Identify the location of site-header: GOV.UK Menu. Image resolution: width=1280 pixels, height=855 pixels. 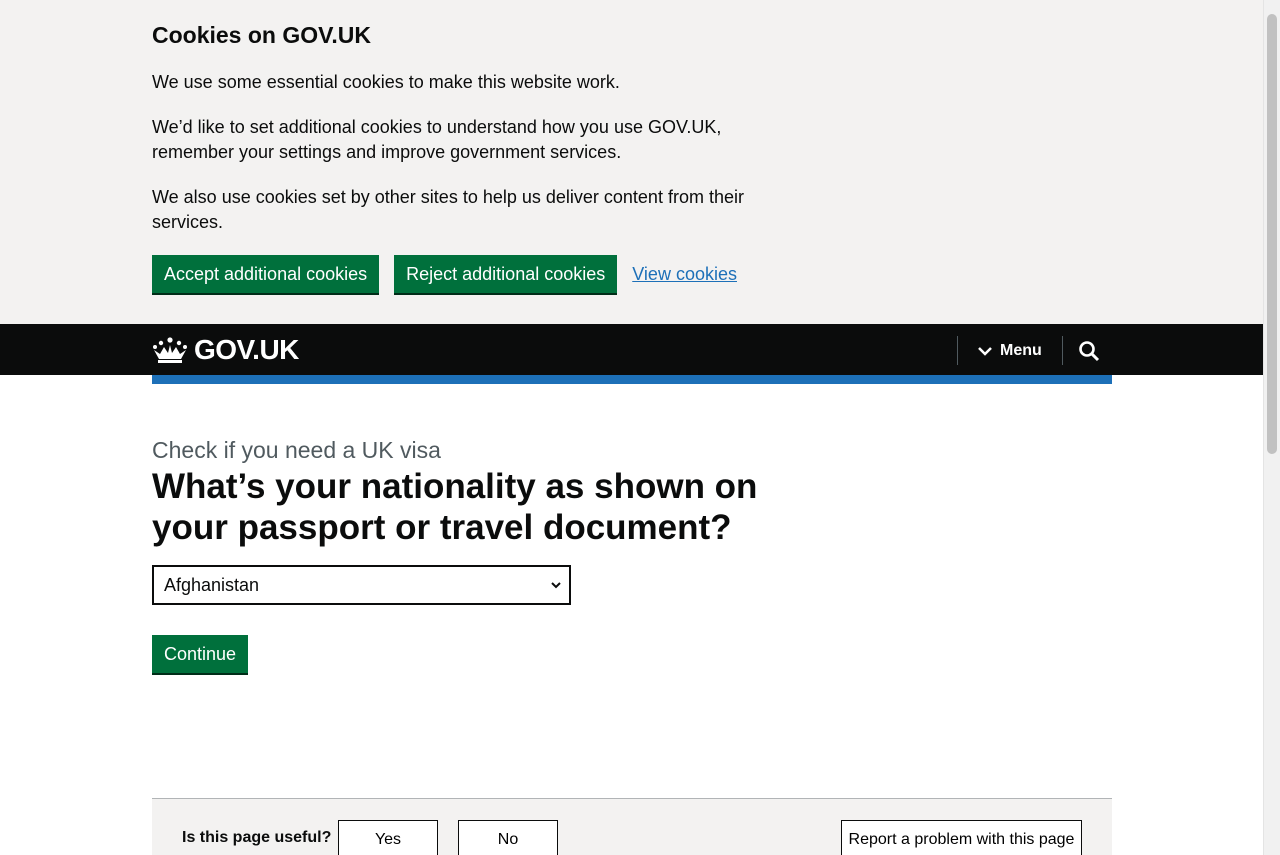
(631, 349).